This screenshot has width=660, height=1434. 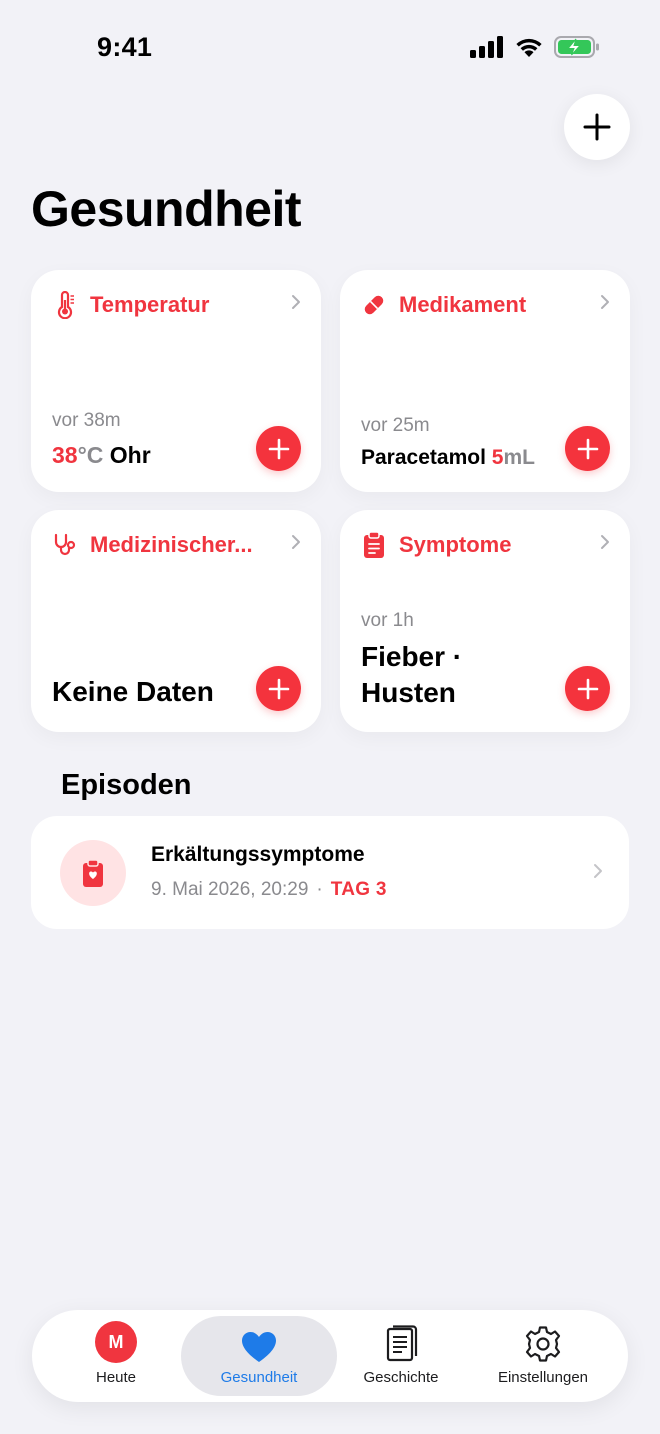 I want to click on status-icons, so click(x=535, y=47).